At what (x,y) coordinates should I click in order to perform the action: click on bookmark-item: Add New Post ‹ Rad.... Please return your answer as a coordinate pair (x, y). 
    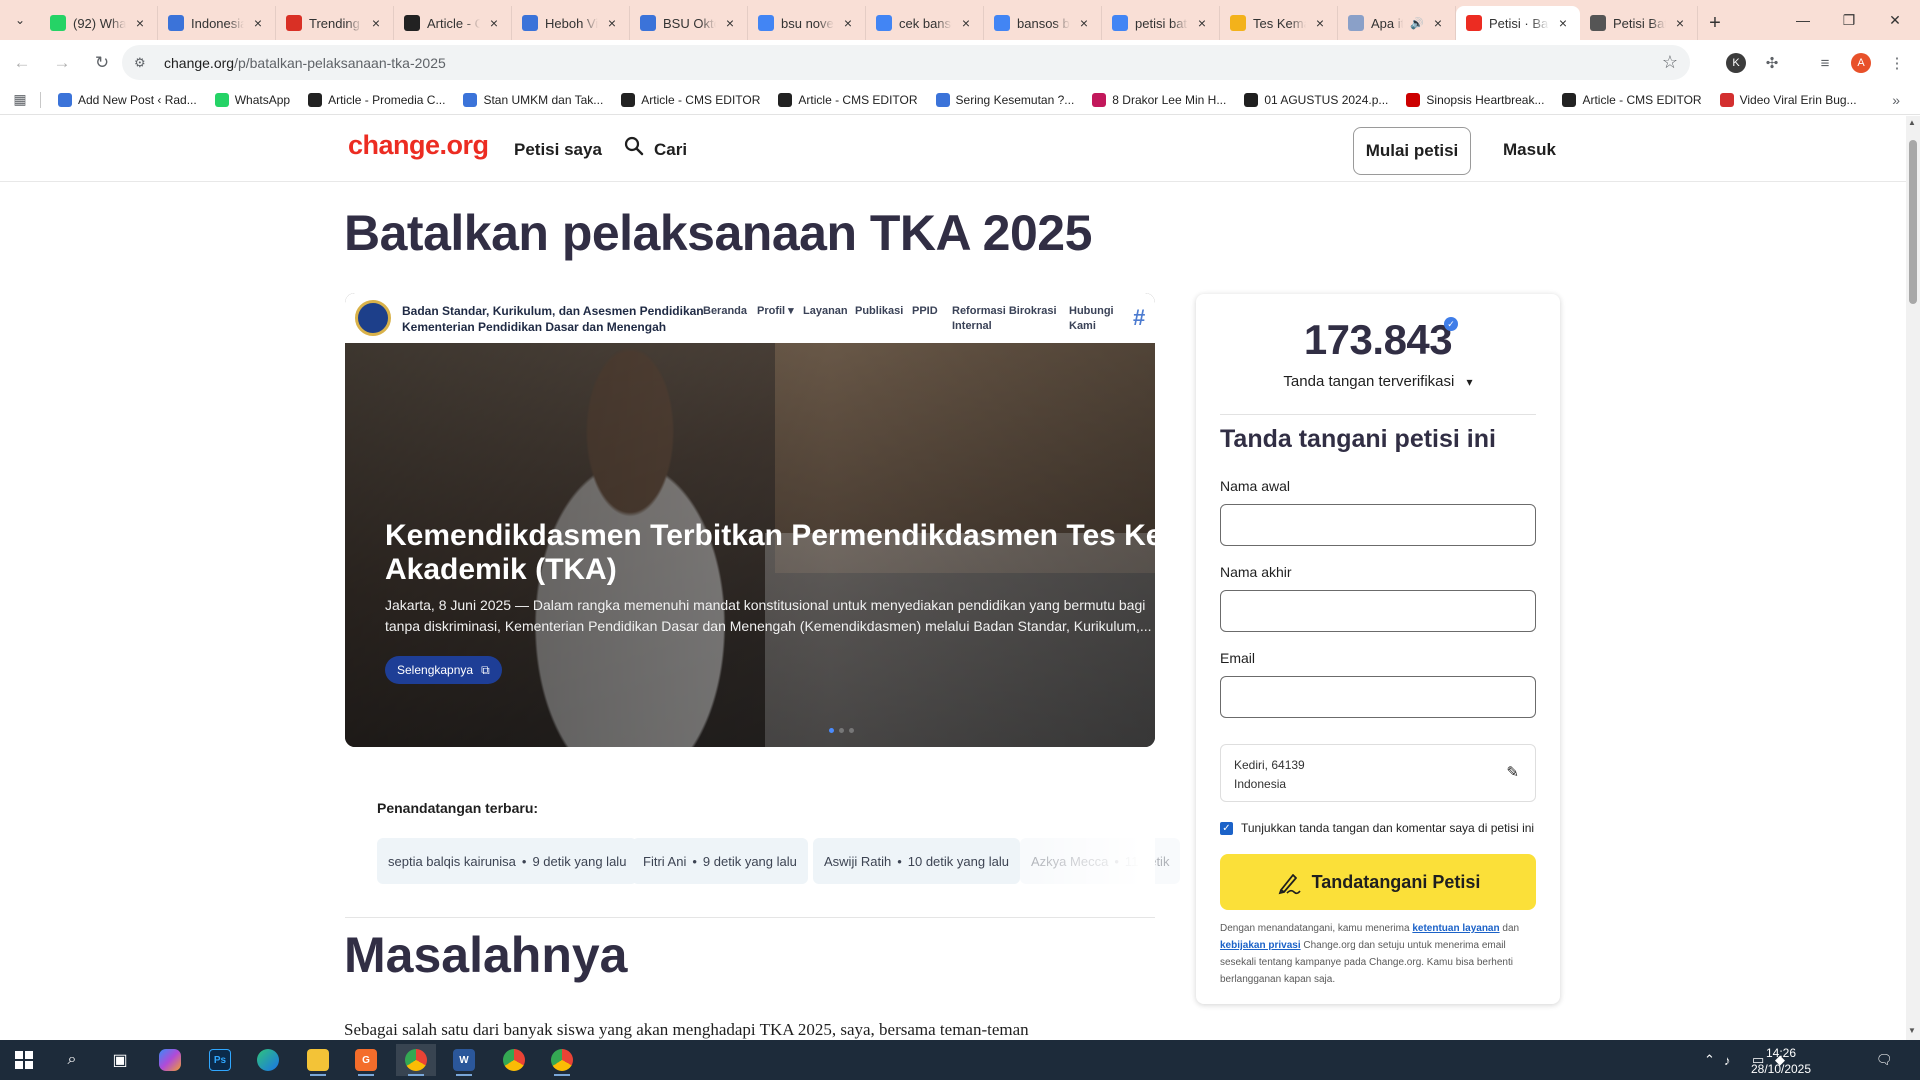
    Looking at the image, I should click on (127, 99).